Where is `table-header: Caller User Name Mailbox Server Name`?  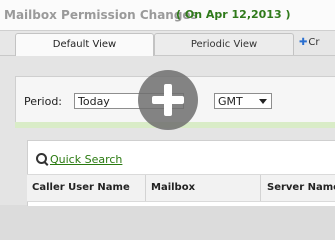 table-header: Caller User Name Mailbox Server Name is located at coordinates (181, 188).